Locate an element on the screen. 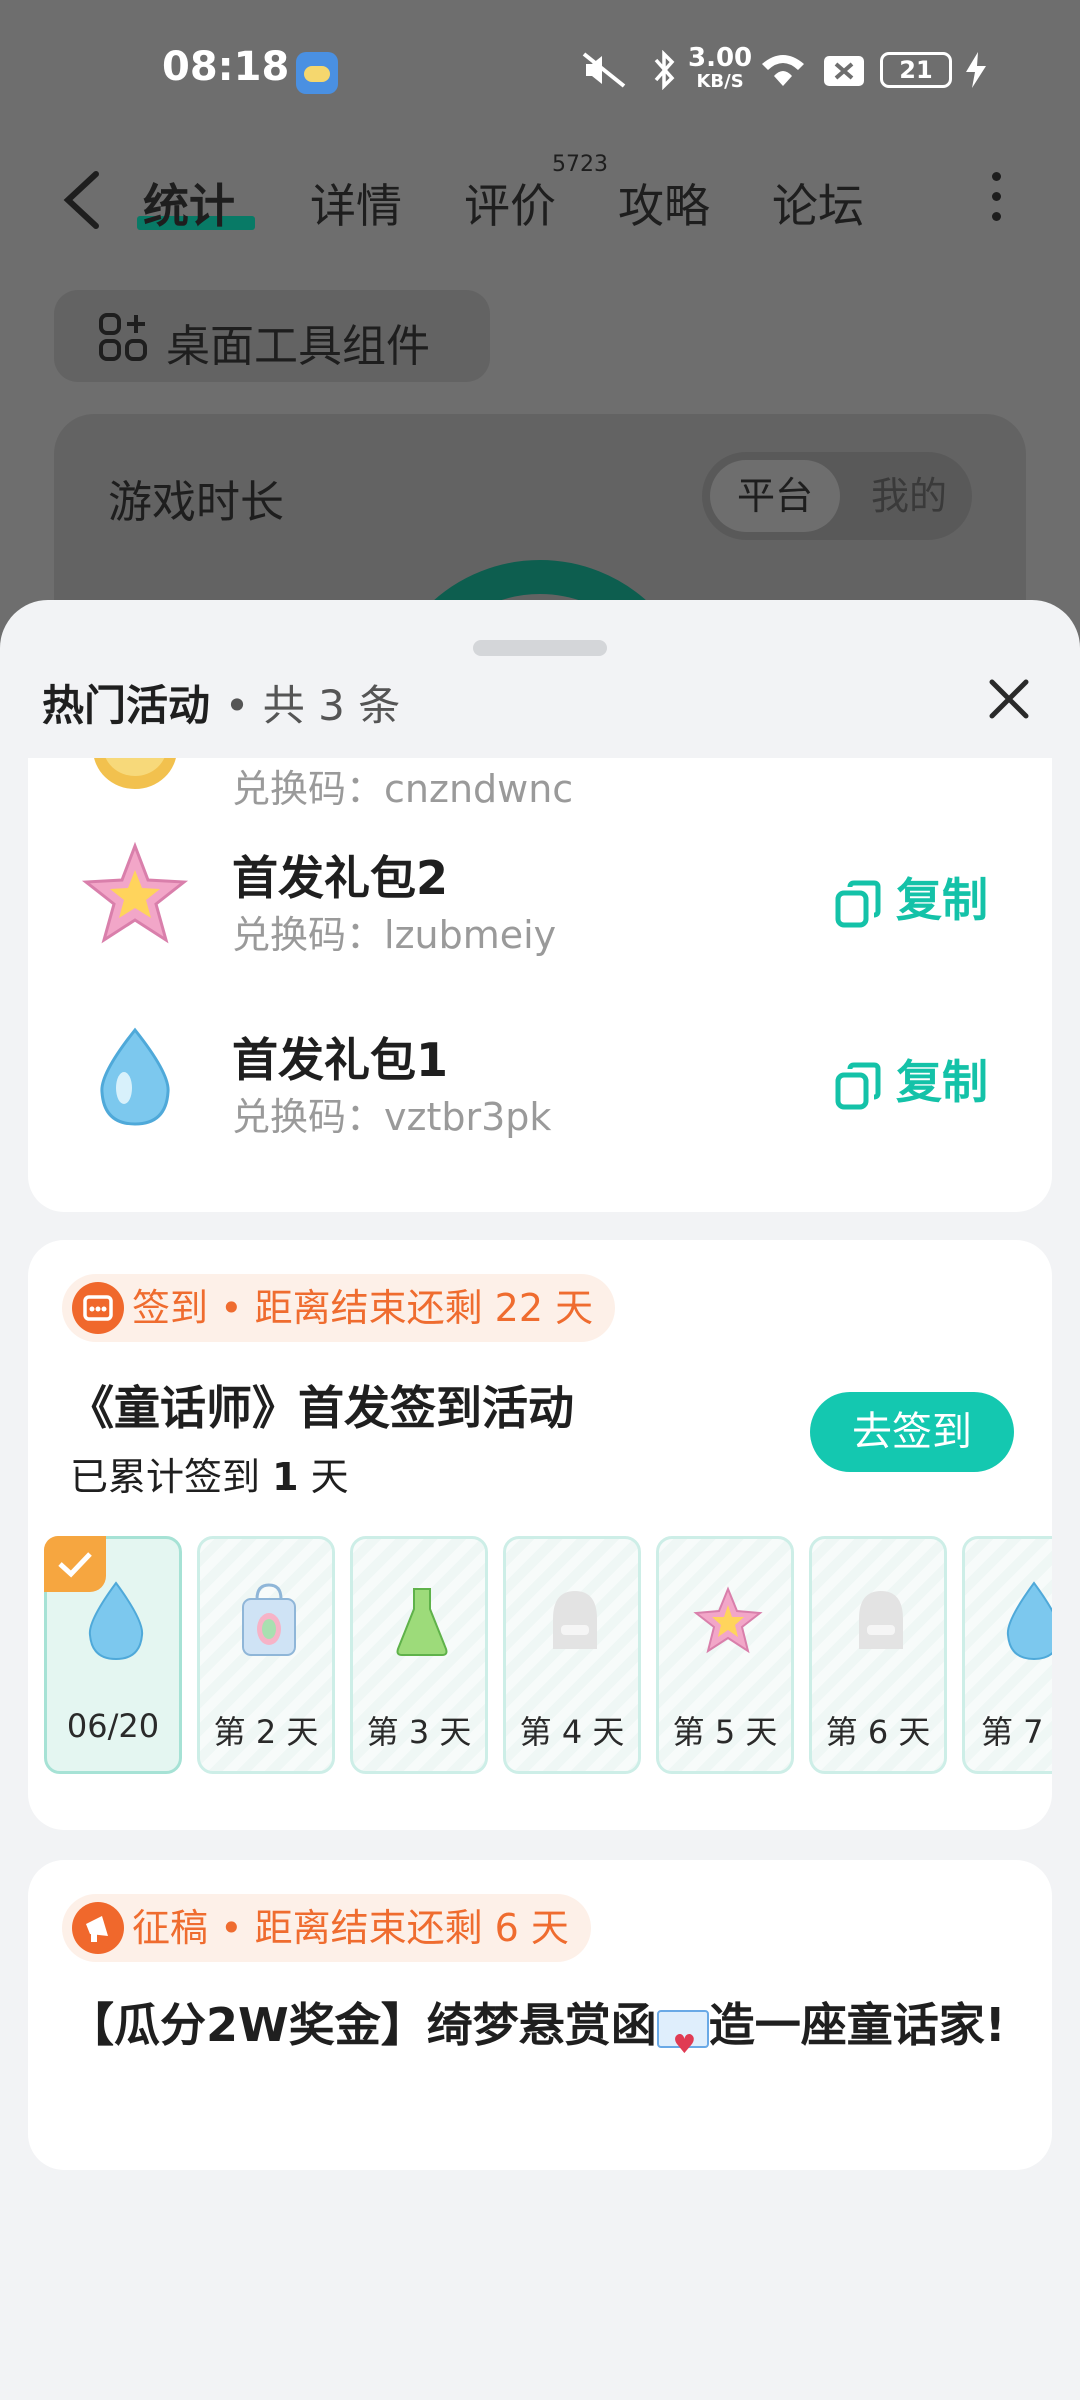  wifi-icon is located at coordinates (783, 70).